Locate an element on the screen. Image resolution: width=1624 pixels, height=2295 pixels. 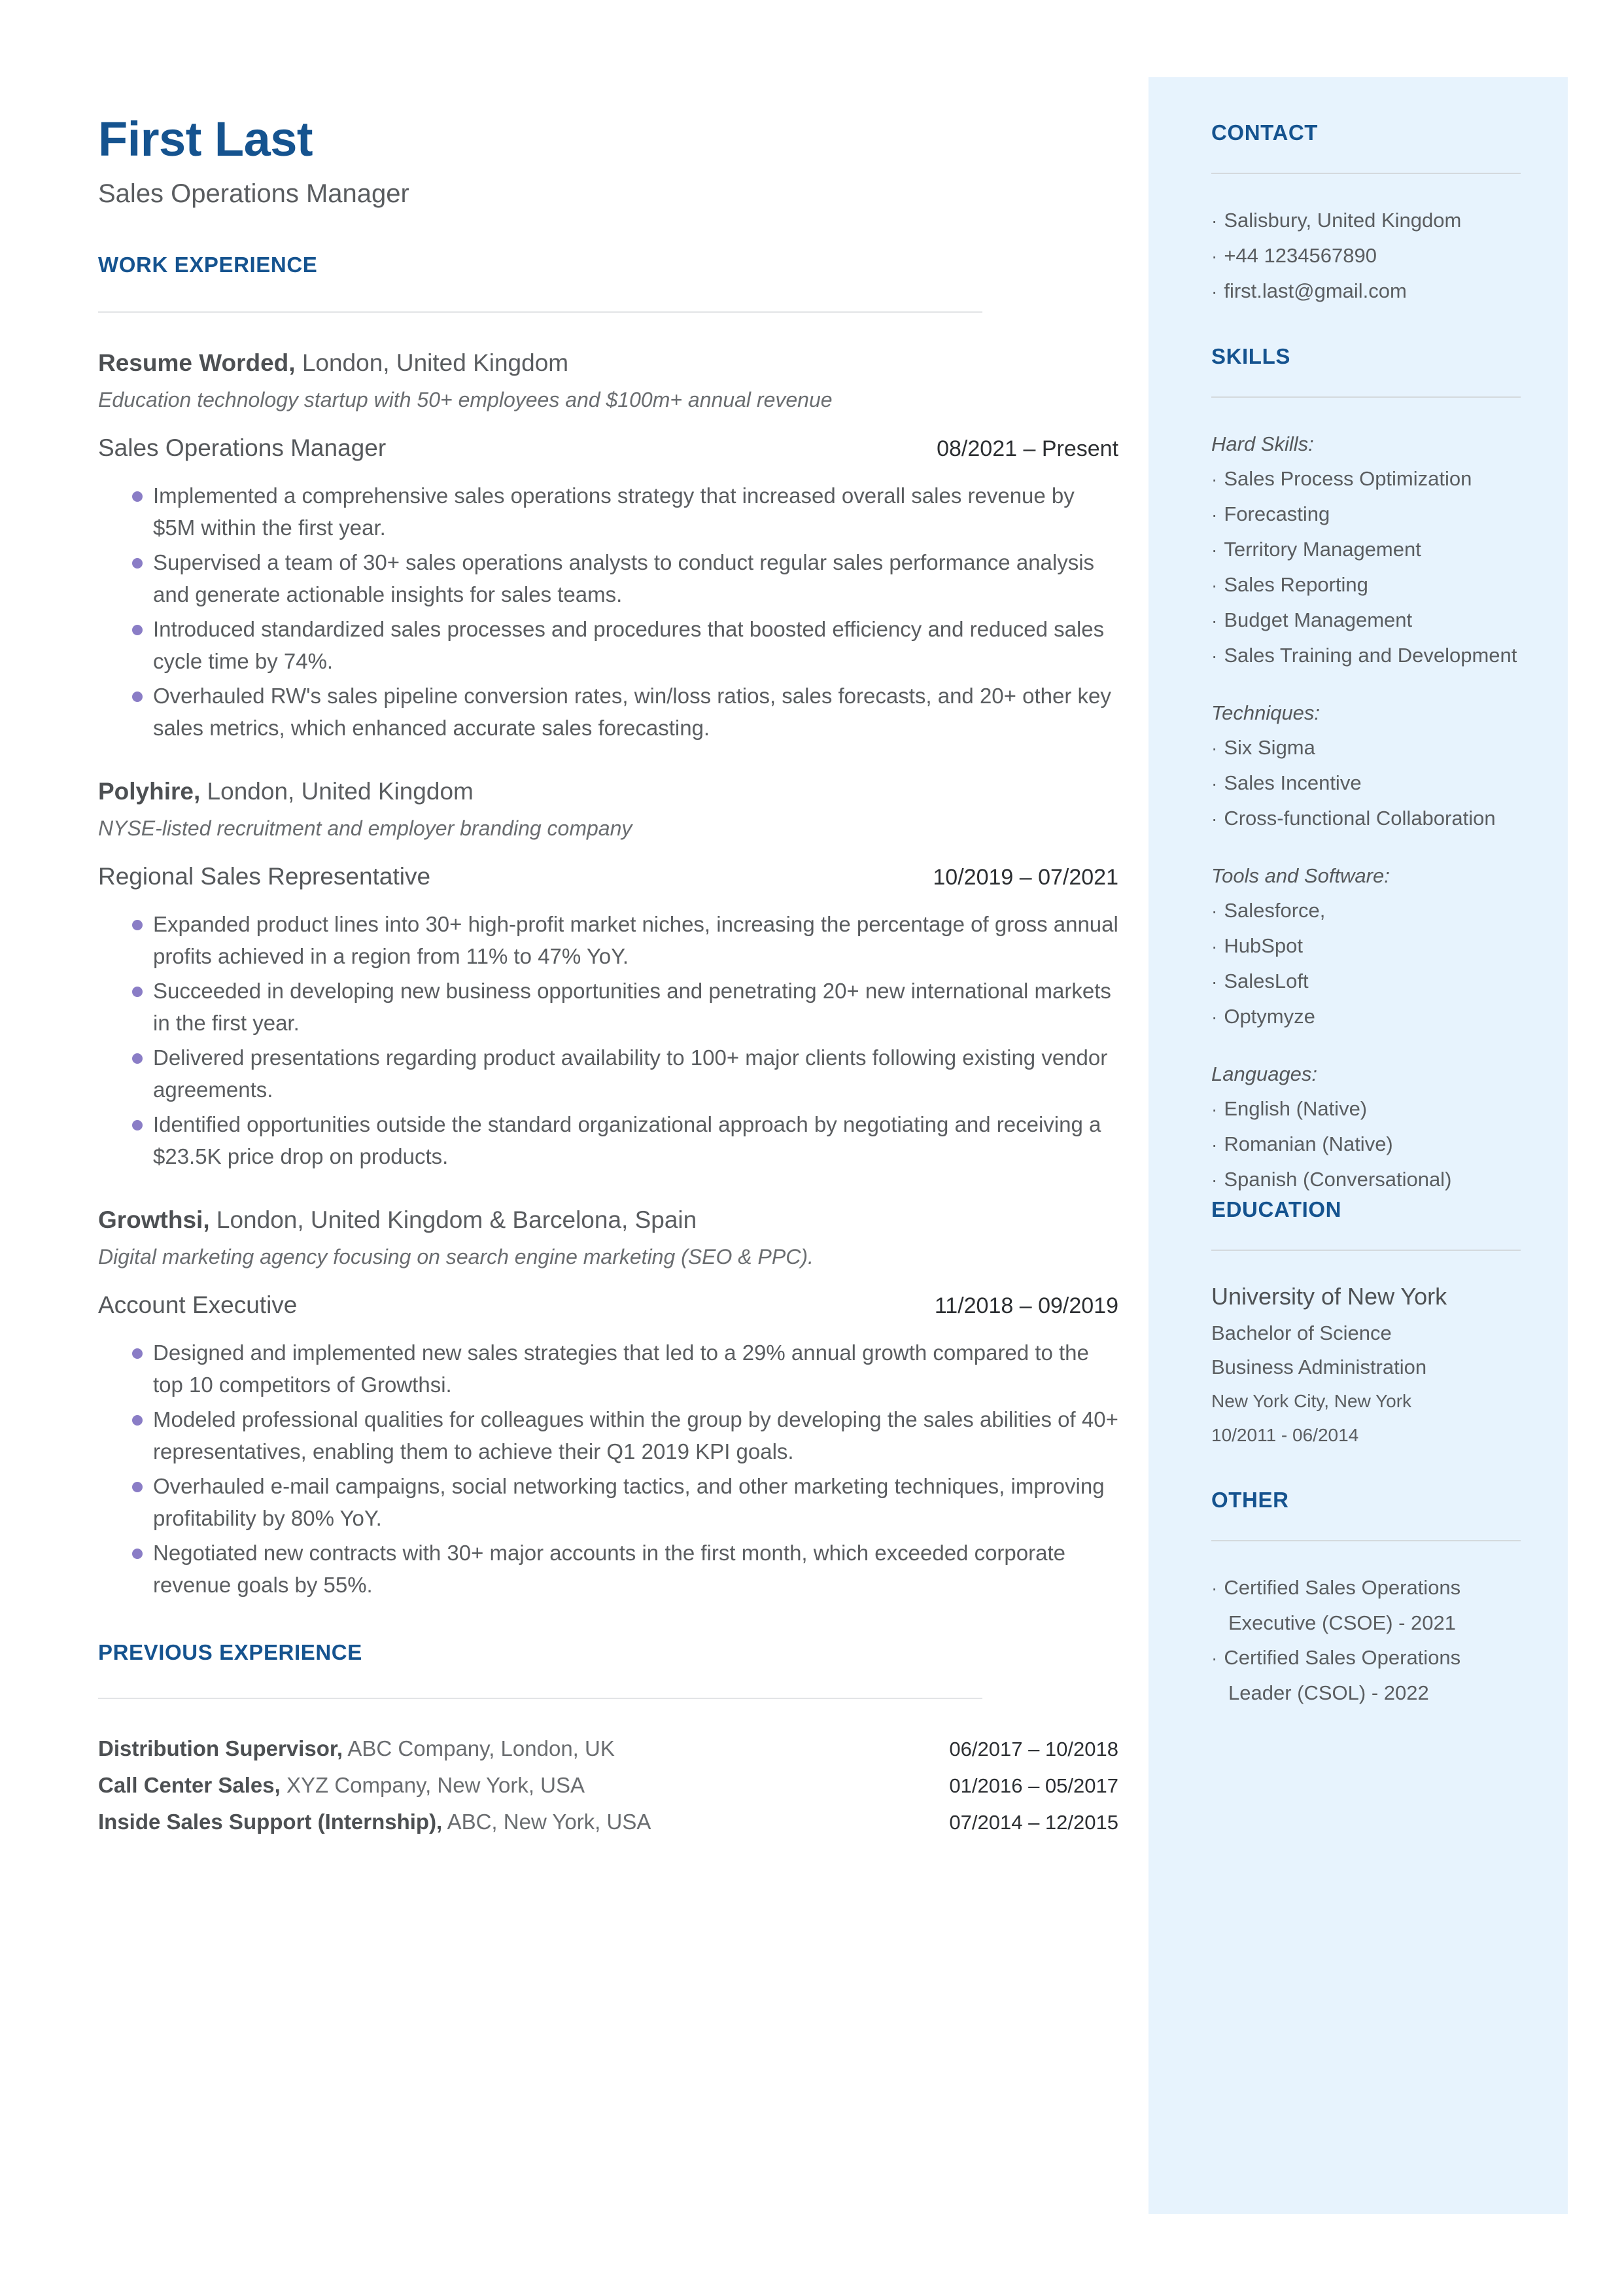
skill-item: · HubSpot is located at coordinates (1366, 946).